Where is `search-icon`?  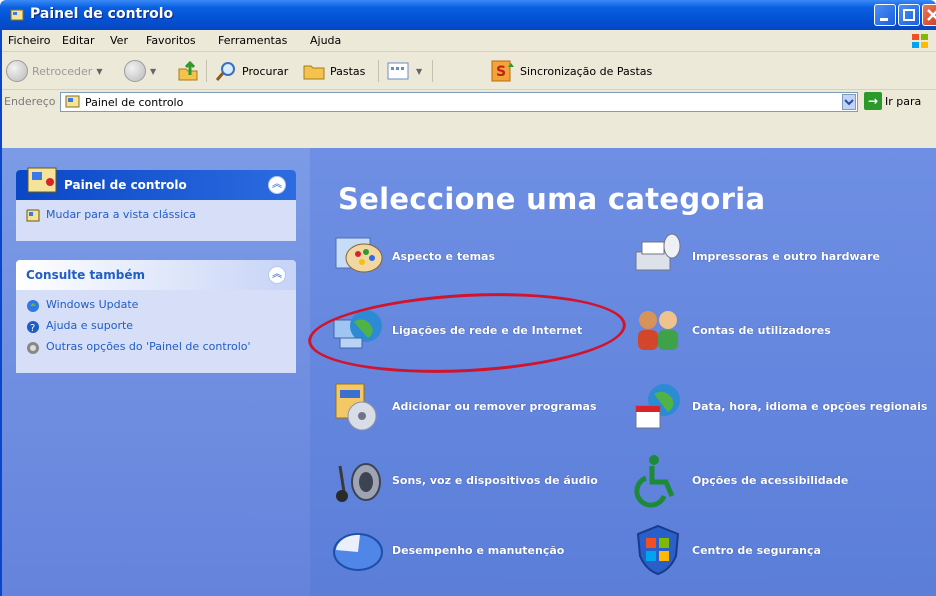
search-icon is located at coordinates (225, 71).